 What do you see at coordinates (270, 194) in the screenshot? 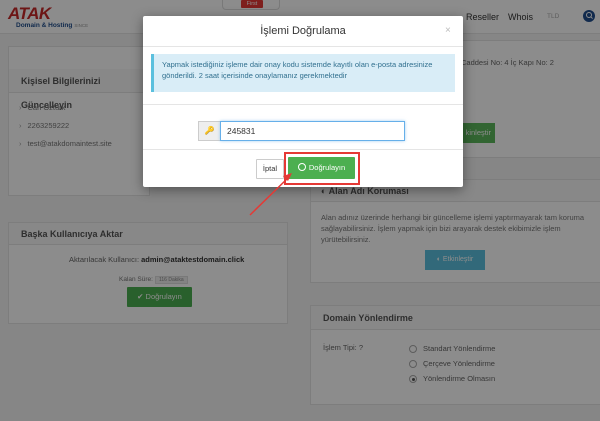
I see `annotation-arrow` at bounding box center [270, 194].